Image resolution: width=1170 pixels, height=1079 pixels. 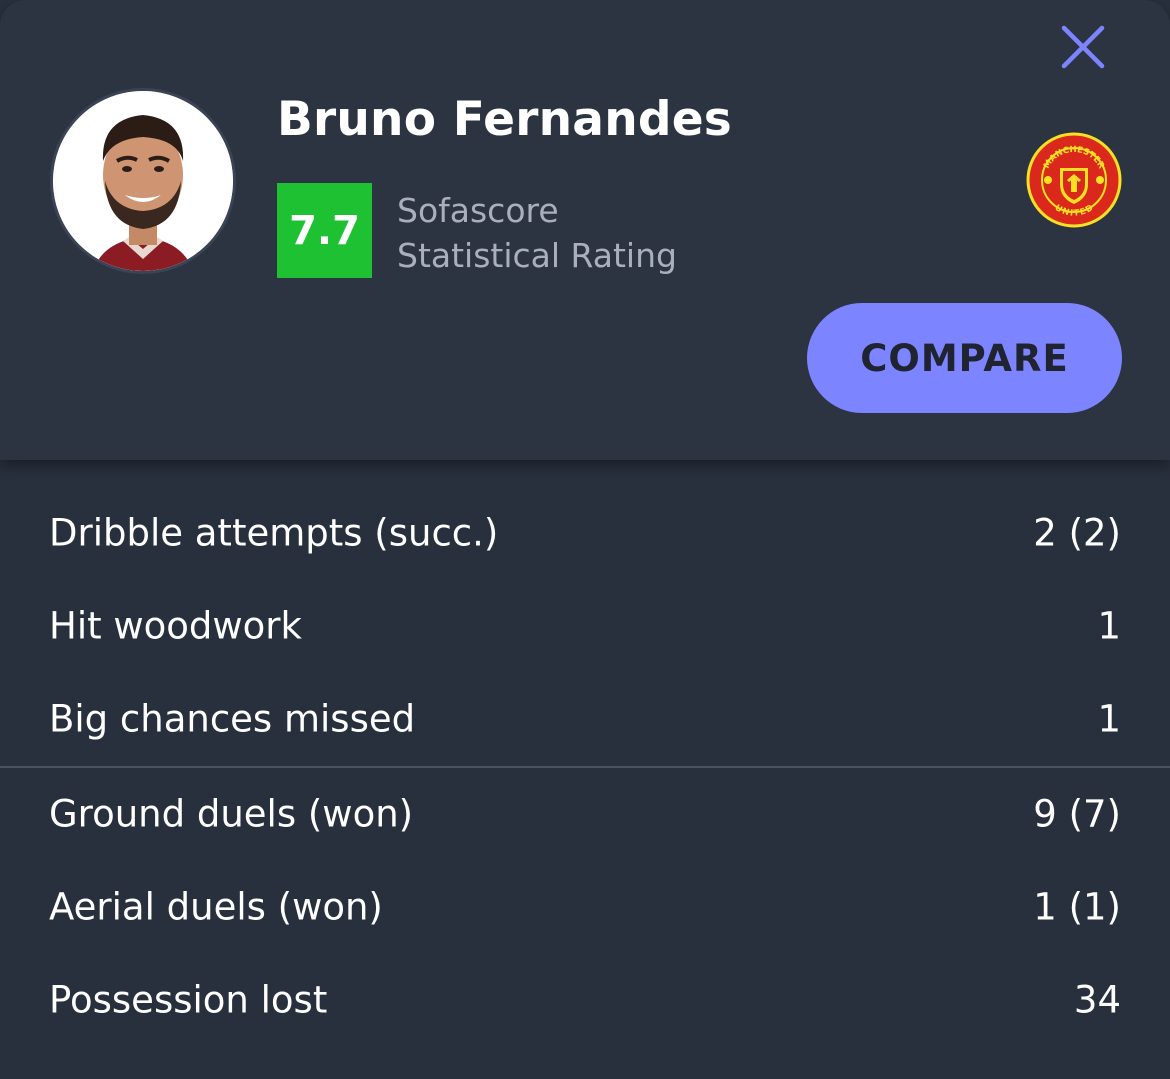 I want to click on stat-value: 2 (2), so click(x=1077, y=533).